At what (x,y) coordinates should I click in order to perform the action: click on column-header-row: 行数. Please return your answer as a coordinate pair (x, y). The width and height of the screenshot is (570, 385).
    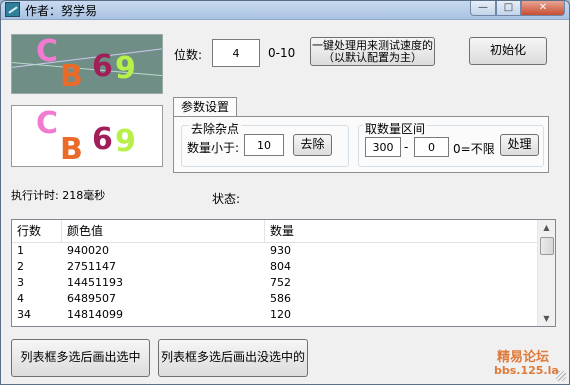
    Looking at the image, I should click on (37, 231).